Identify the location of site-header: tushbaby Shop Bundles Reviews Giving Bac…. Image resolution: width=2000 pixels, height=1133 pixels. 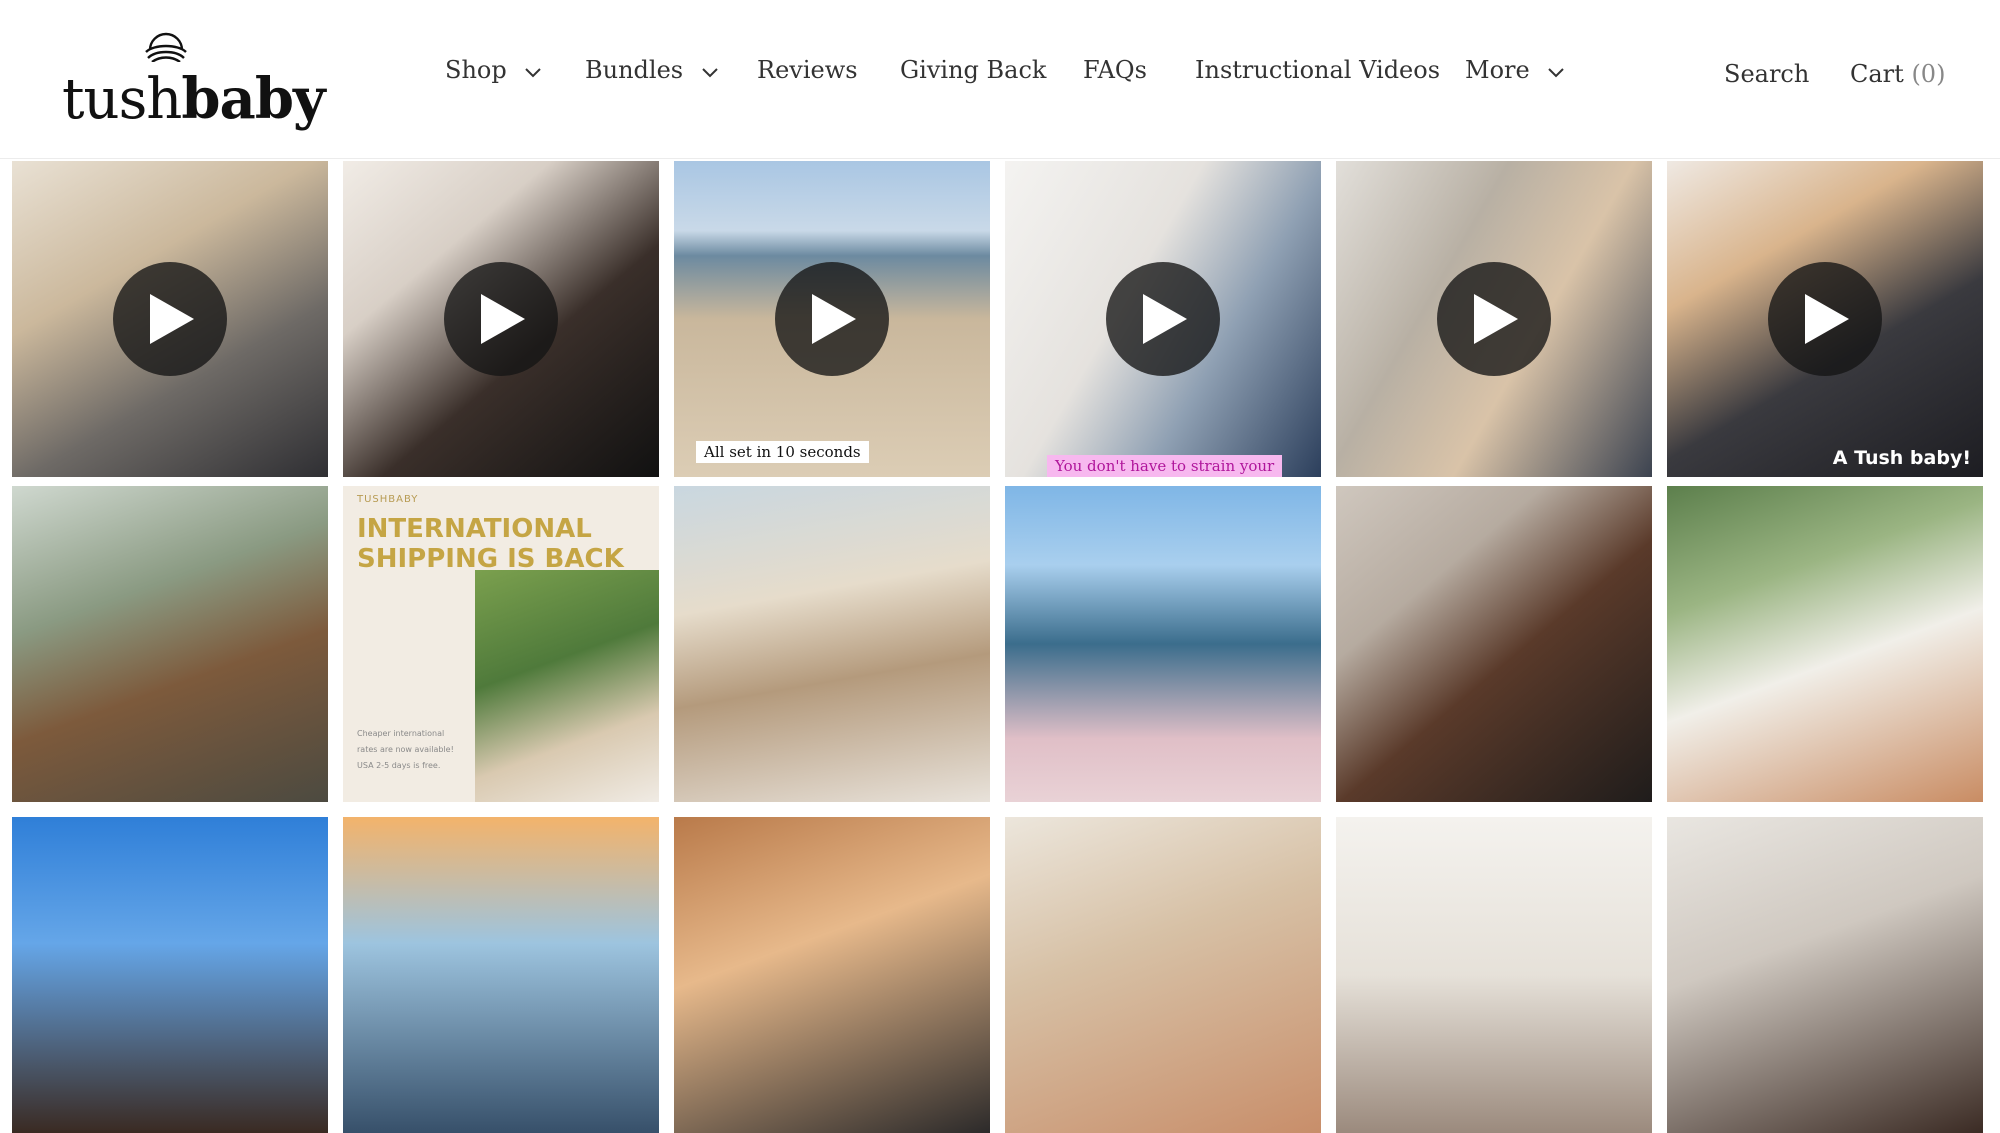
(1000, 79).